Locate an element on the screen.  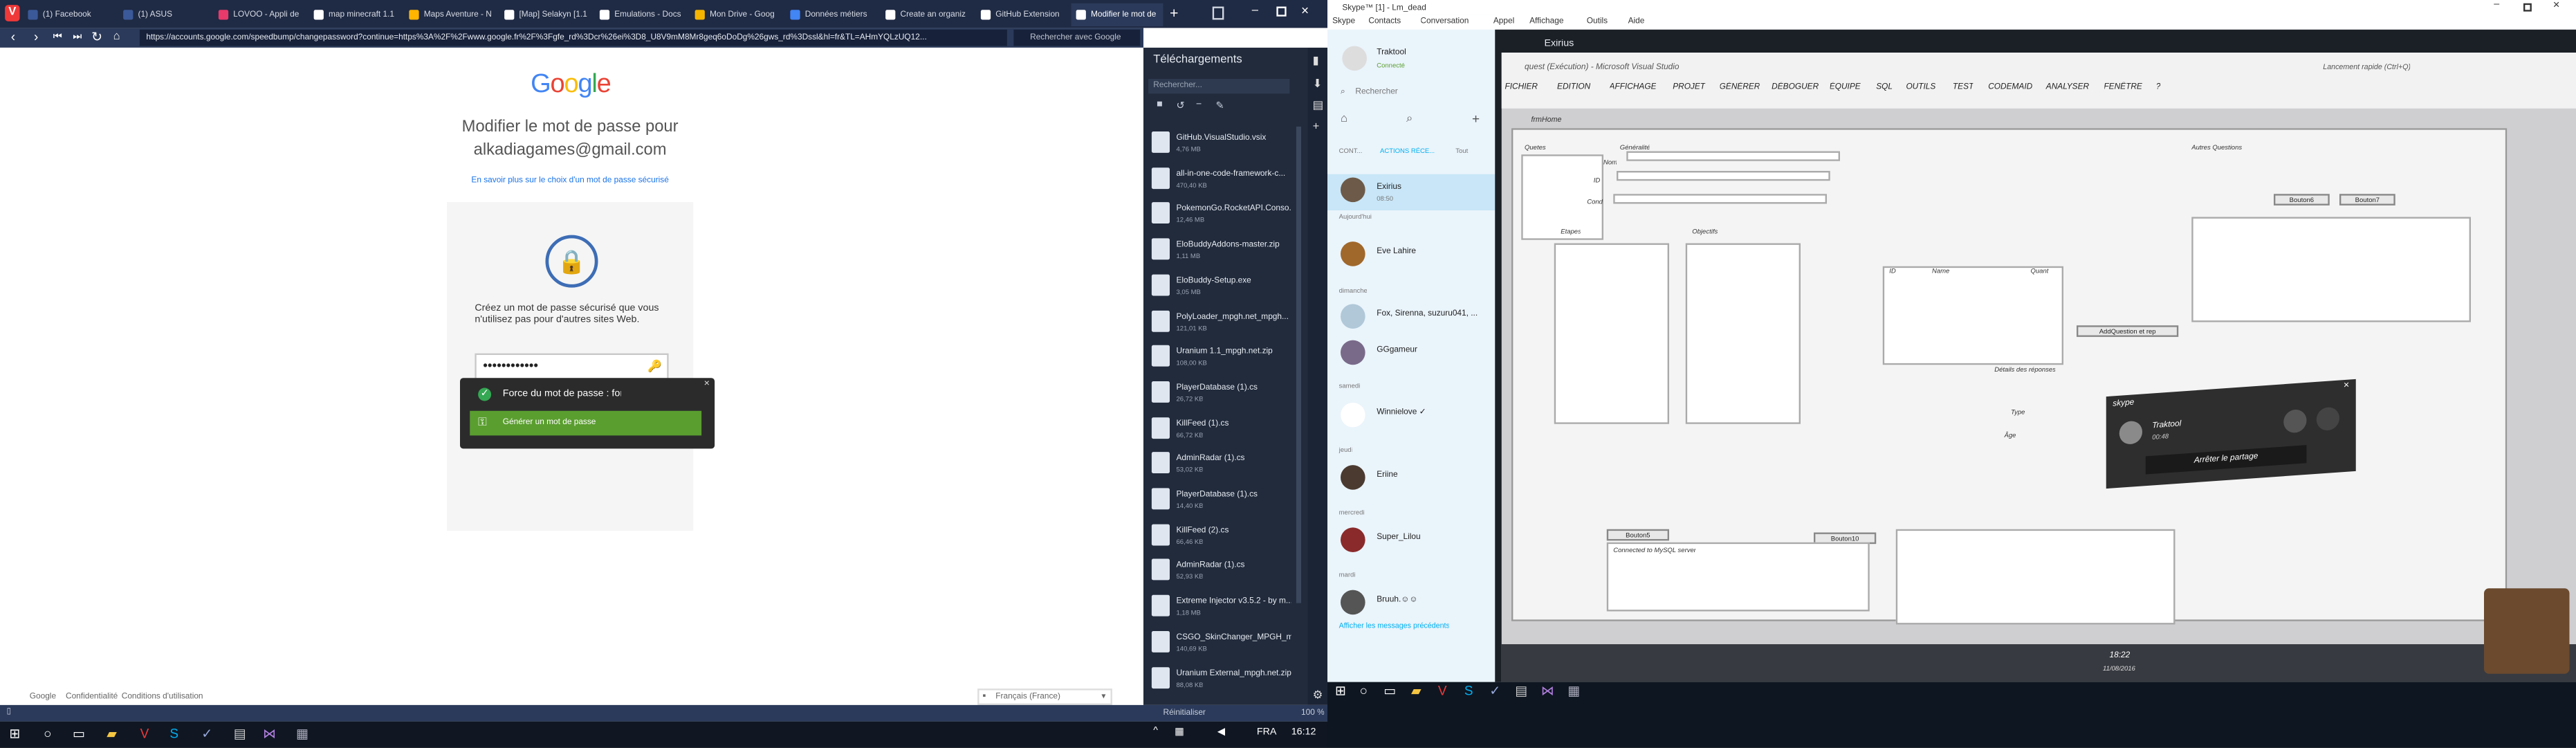
download-item: AdminRadar (1).cs 52,93 KB is located at coordinates (1219, 571).